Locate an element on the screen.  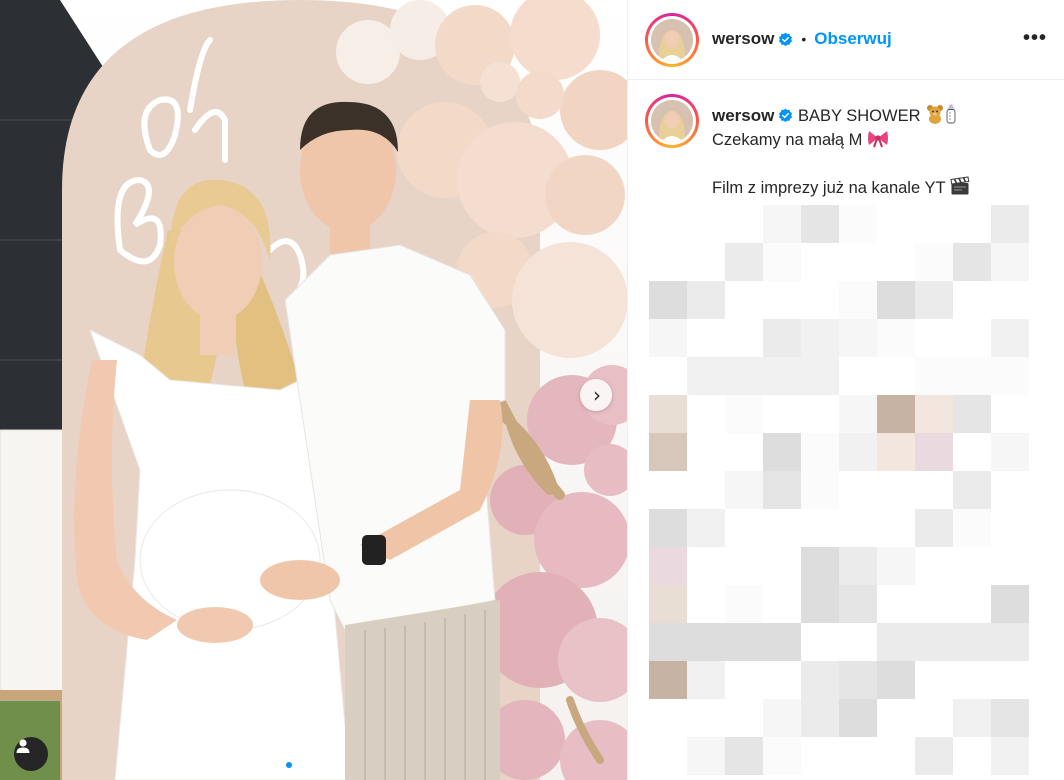
caption-author-avatar is located at coordinates (672, 121).